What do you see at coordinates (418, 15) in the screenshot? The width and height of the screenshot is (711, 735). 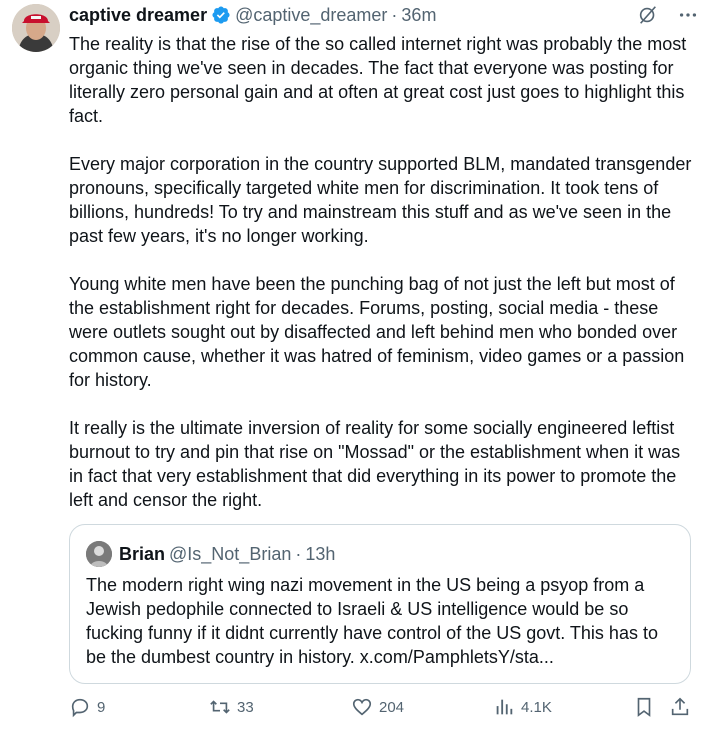 I see `post-time: 36m` at bounding box center [418, 15].